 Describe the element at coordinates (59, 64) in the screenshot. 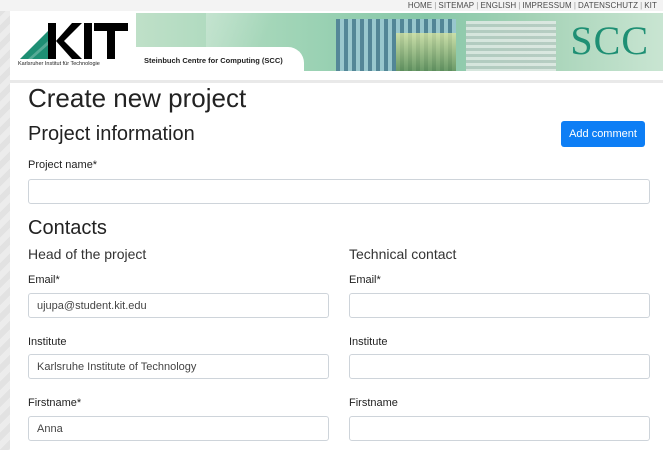

I see `kit-subtitle: Karlsruher Institut für Technologie` at that location.